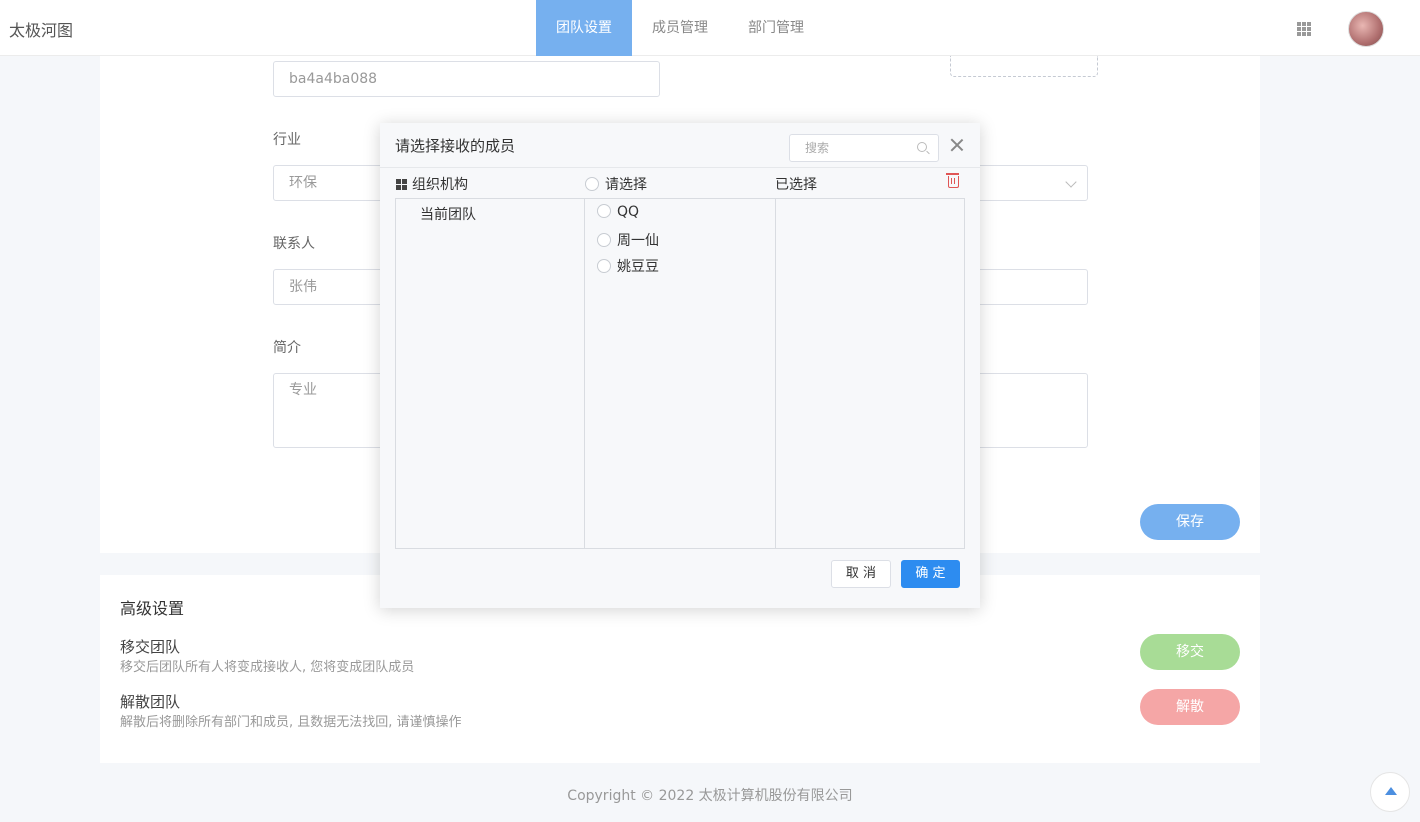  Describe the element at coordinates (303, 183) in the screenshot. I see `industry-select-value: 环保` at that location.